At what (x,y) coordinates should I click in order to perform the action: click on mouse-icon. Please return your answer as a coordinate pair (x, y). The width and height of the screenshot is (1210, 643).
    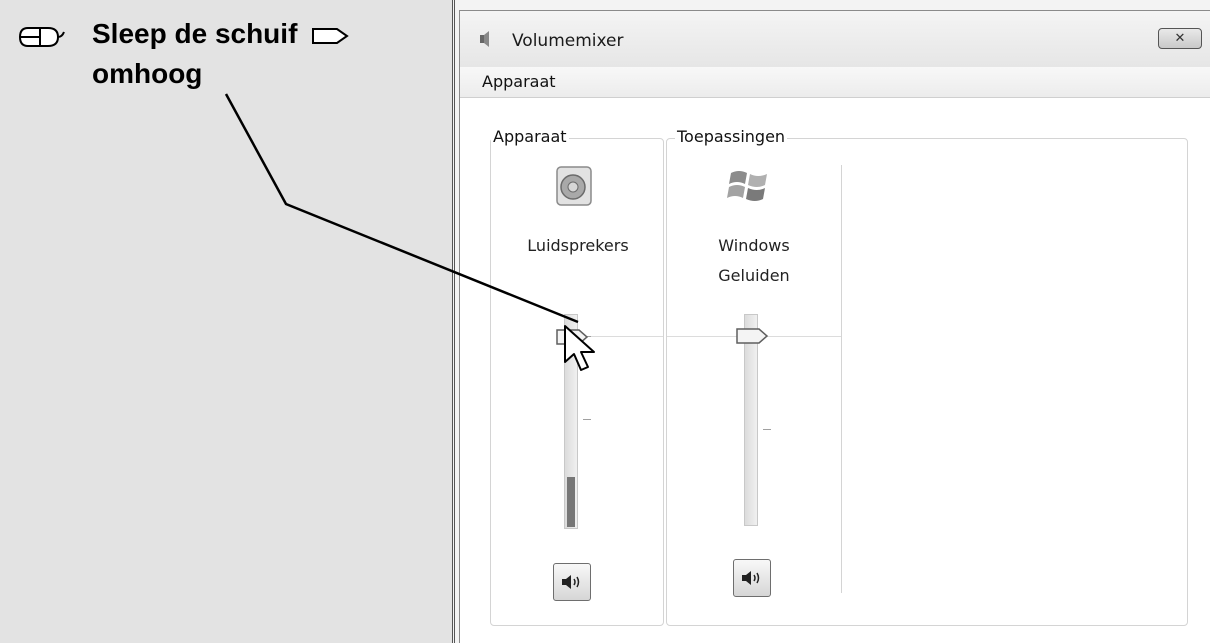
    Looking at the image, I should click on (41, 37).